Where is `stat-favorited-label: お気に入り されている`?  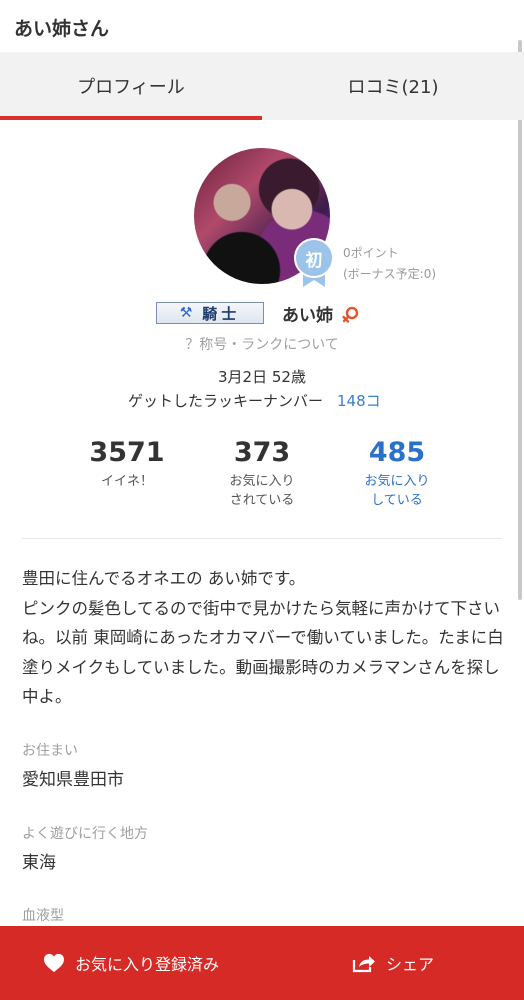
stat-favorited-label: お気に入り されている is located at coordinates (262, 491).